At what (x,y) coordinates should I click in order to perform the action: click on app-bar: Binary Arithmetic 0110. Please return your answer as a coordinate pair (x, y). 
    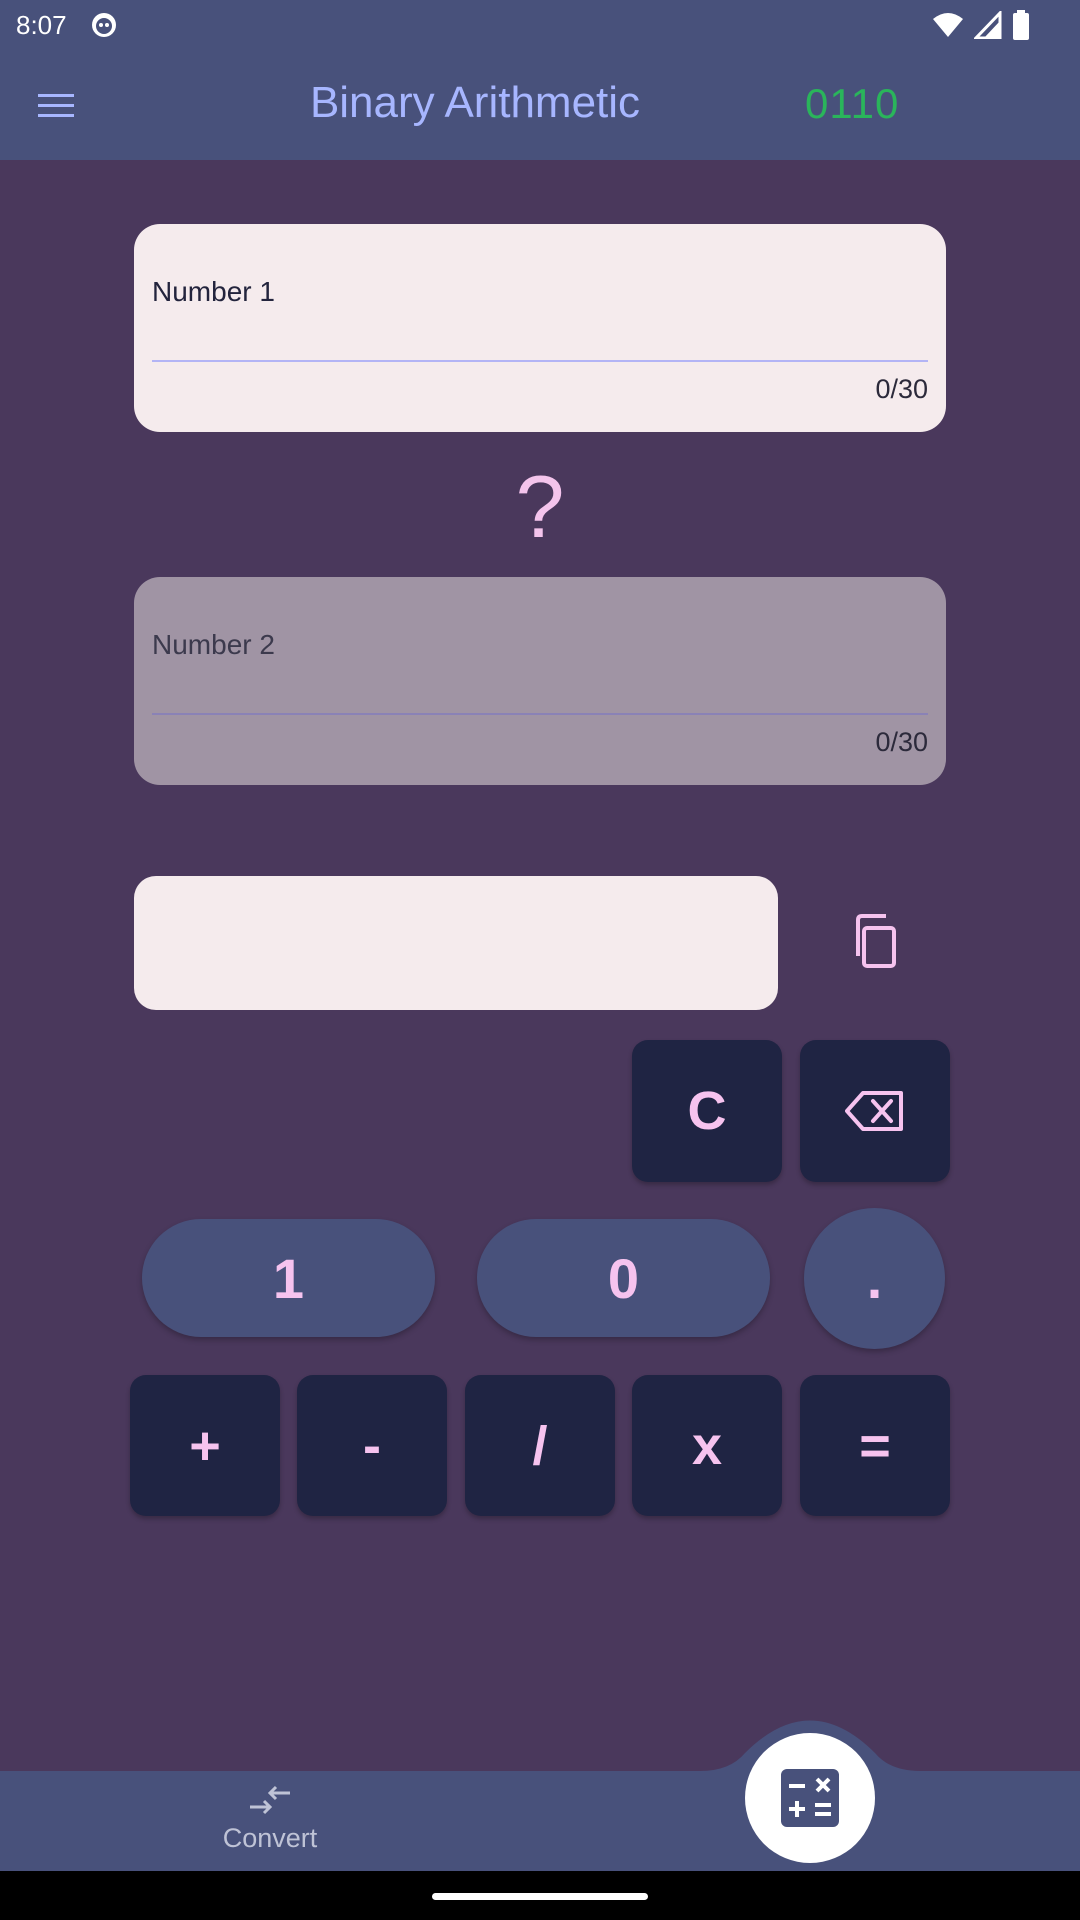
    Looking at the image, I should click on (540, 105).